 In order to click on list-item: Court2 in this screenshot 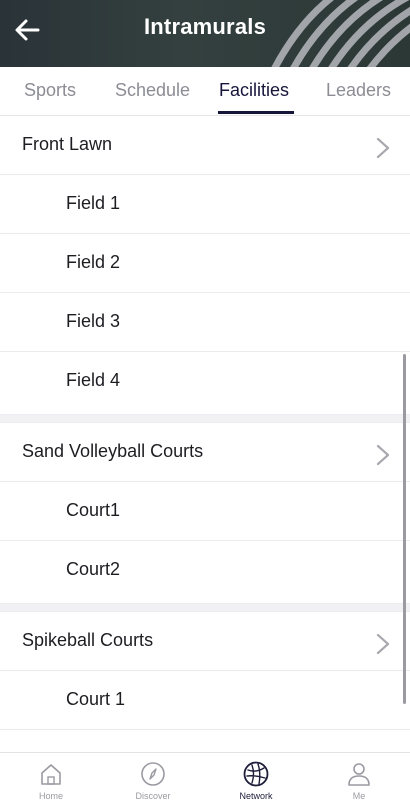, I will do `click(205, 572)`.